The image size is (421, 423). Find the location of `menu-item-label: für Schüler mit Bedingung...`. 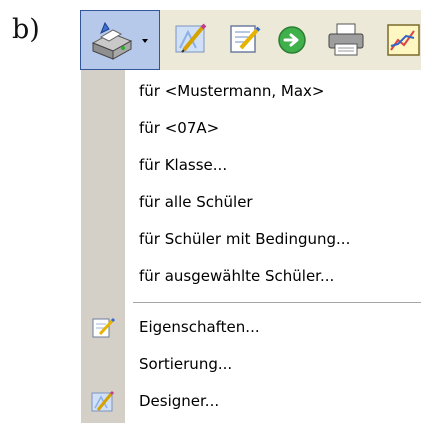

menu-item-label: für Schüler mit Bedingung... is located at coordinates (245, 239).